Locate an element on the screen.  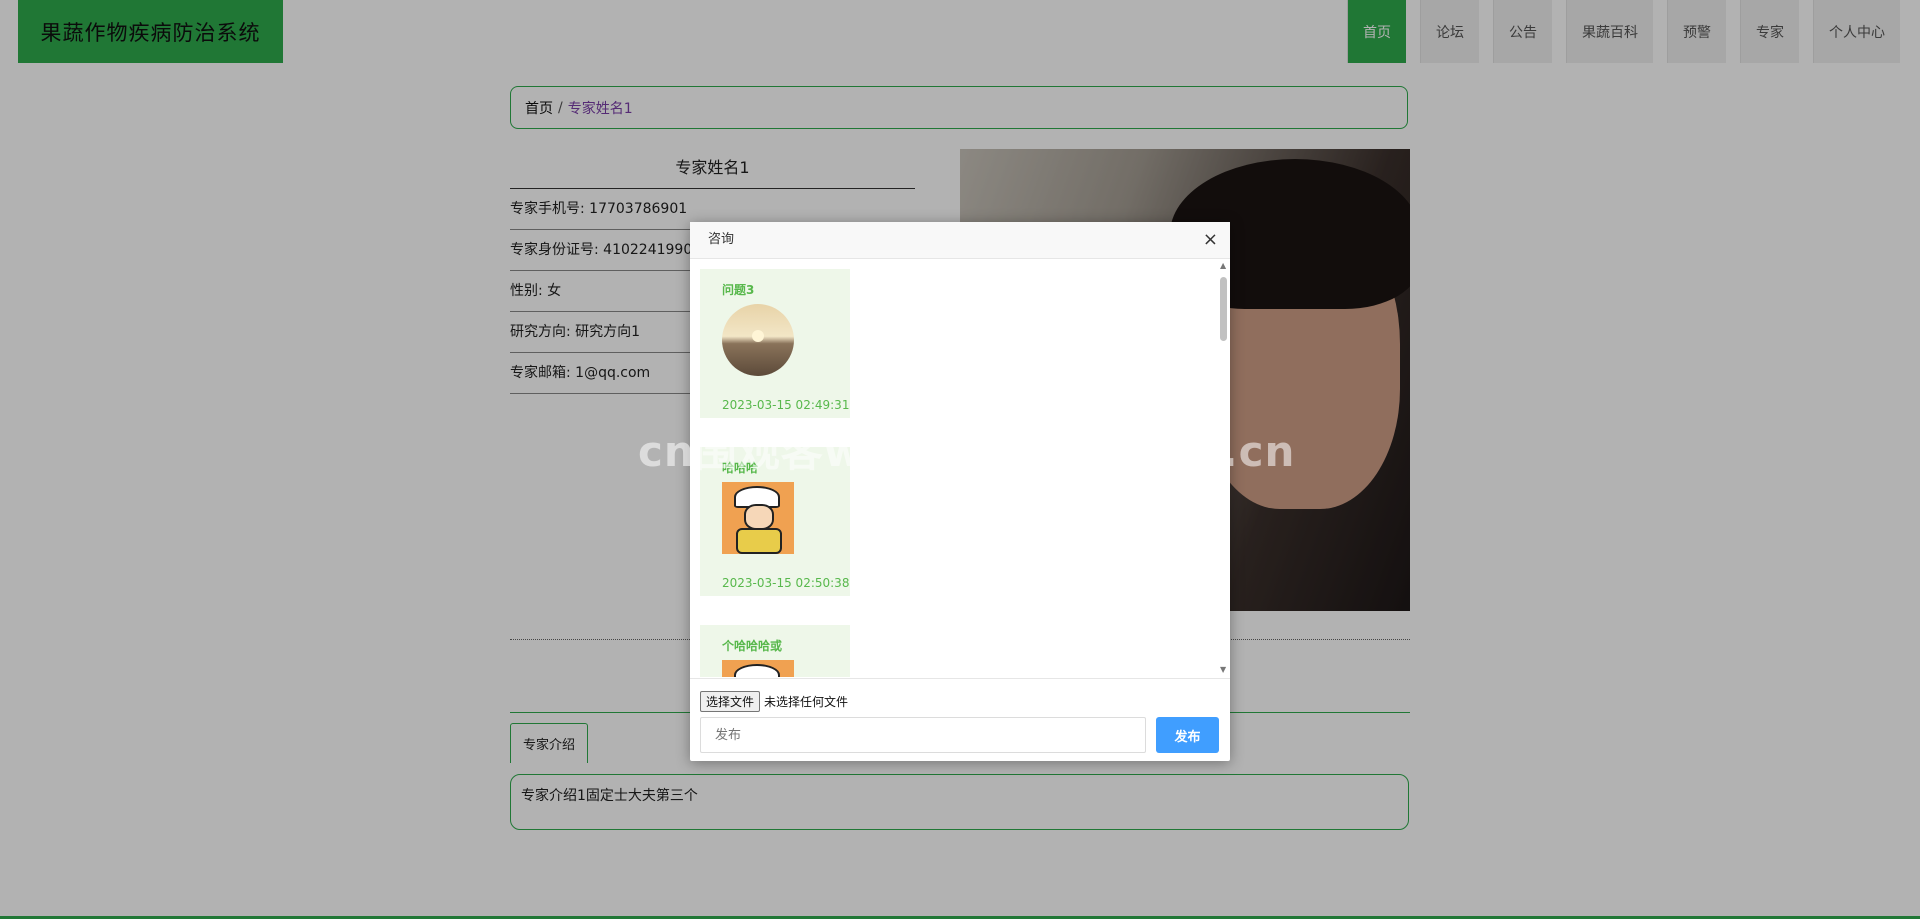
file-status-text: 未选择任何文件 is located at coordinates (806, 702).